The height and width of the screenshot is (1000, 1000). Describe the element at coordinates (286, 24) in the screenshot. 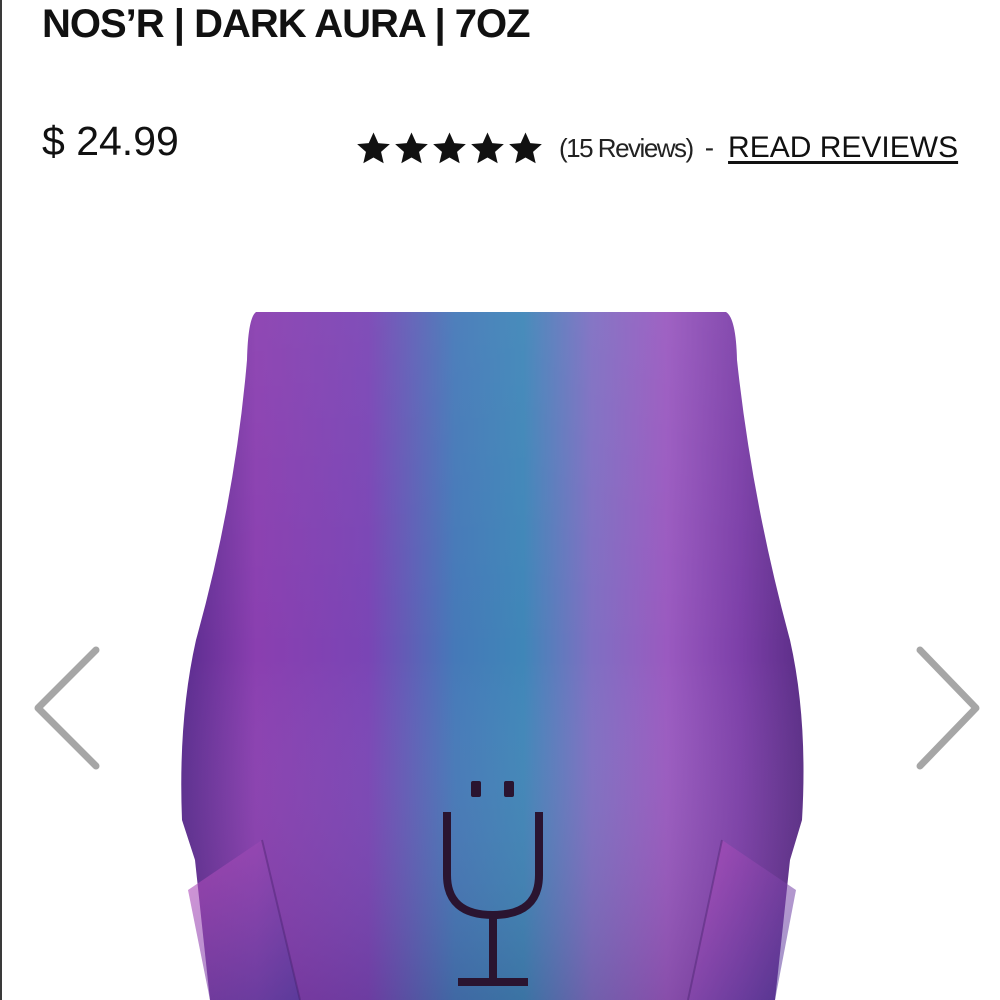

I see `product-title: NOS’R | DARK AURA | 7OZ` at that location.